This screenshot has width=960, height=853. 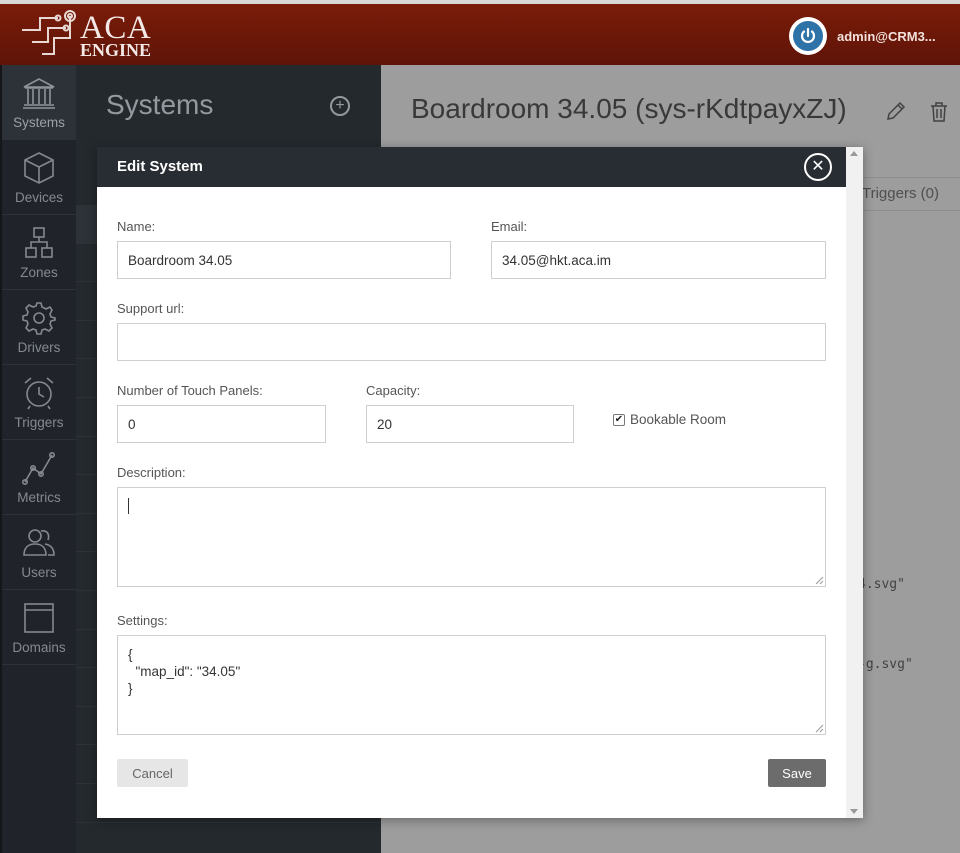 I want to click on touch-panels-label: Number of Touch Panels:, so click(x=190, y=390).